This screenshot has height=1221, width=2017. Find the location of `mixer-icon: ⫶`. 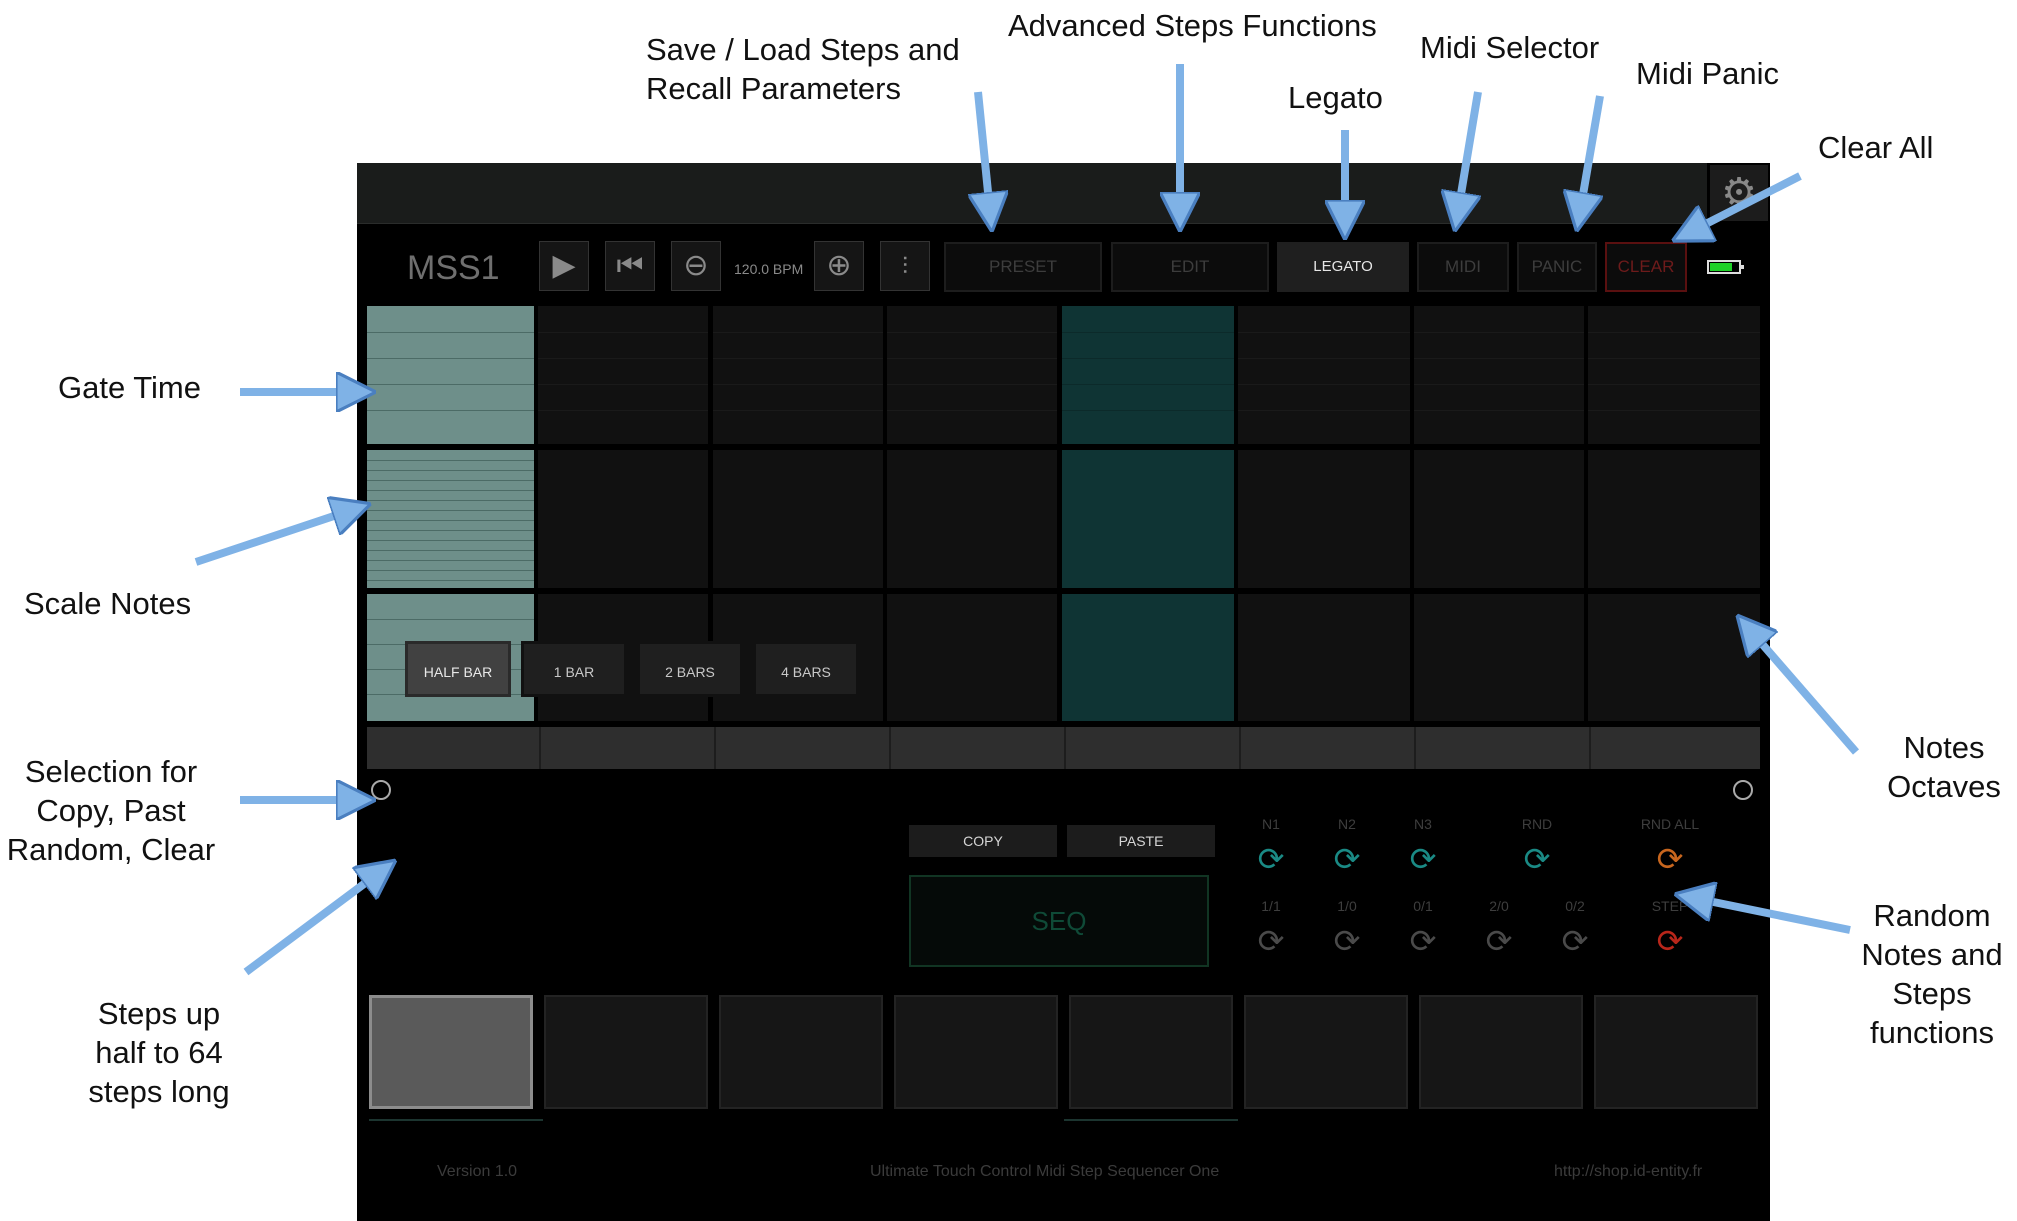

mixer-icon: ⫶ is located at coordinates (905, 266).